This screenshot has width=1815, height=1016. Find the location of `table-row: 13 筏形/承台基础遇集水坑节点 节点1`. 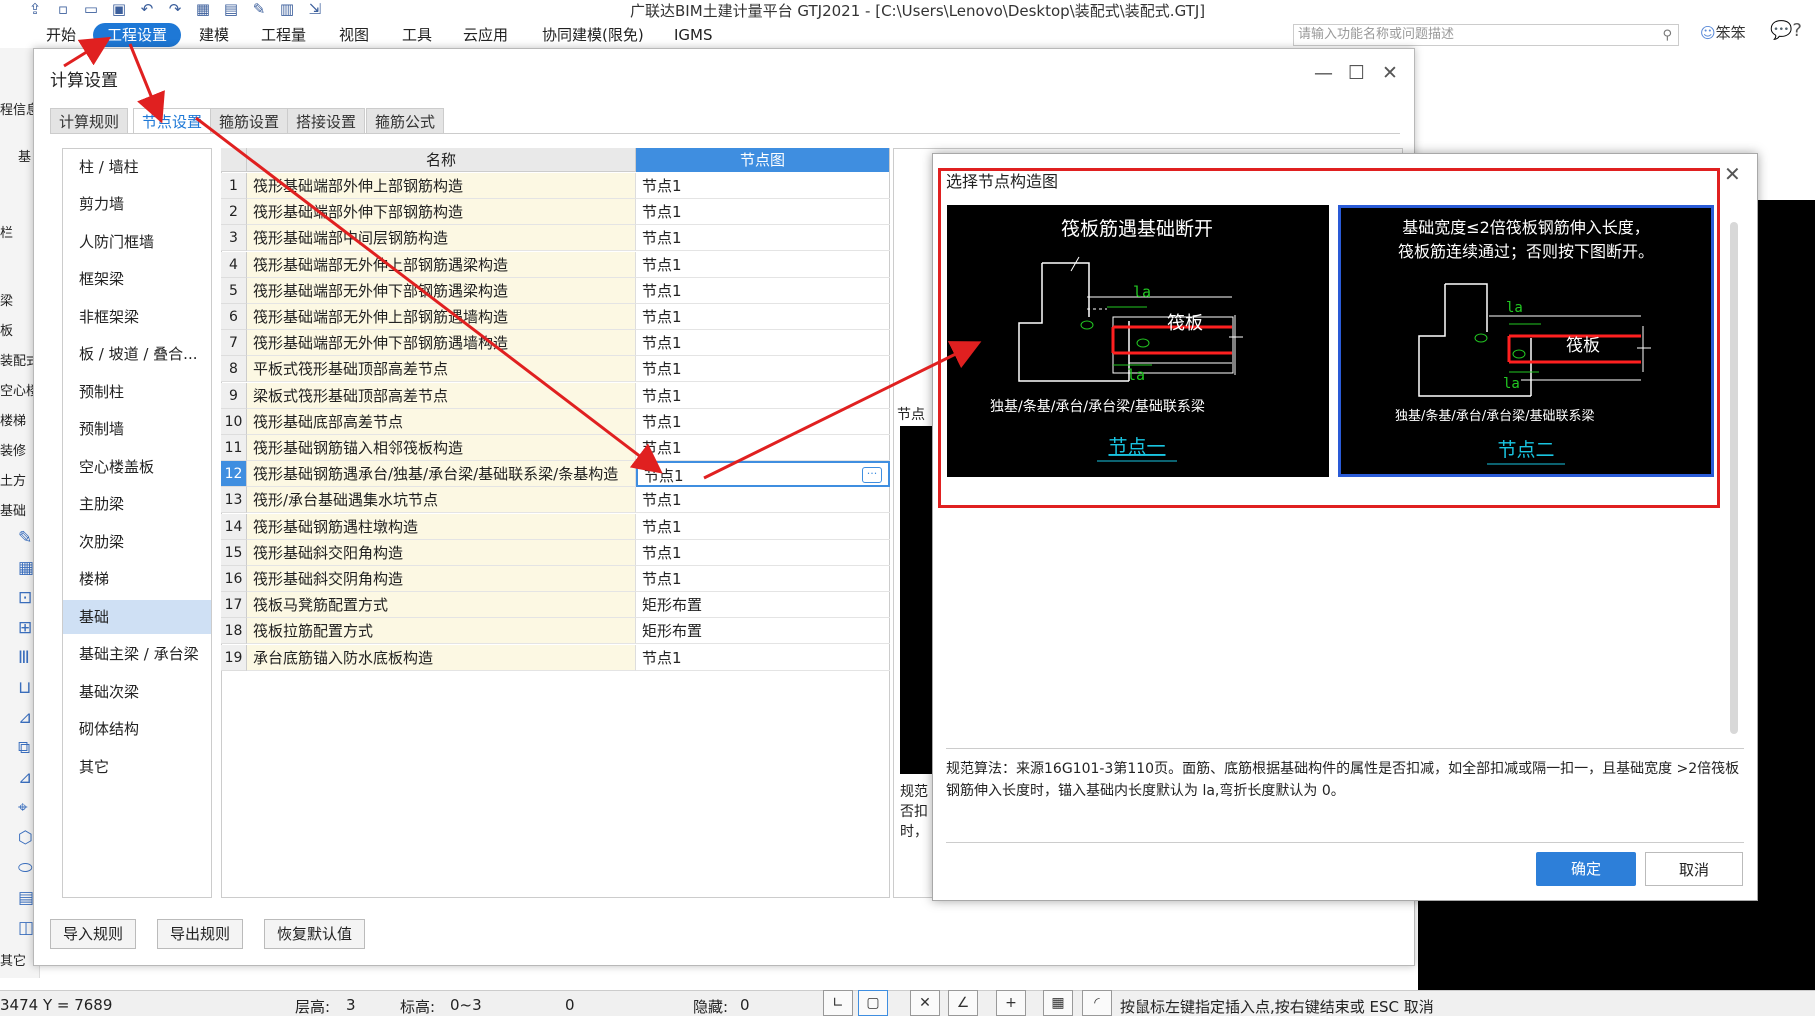

table-row: 13 筏形/承台基础遇集水坑节点 节点1 is located at coordinates (555, 500).